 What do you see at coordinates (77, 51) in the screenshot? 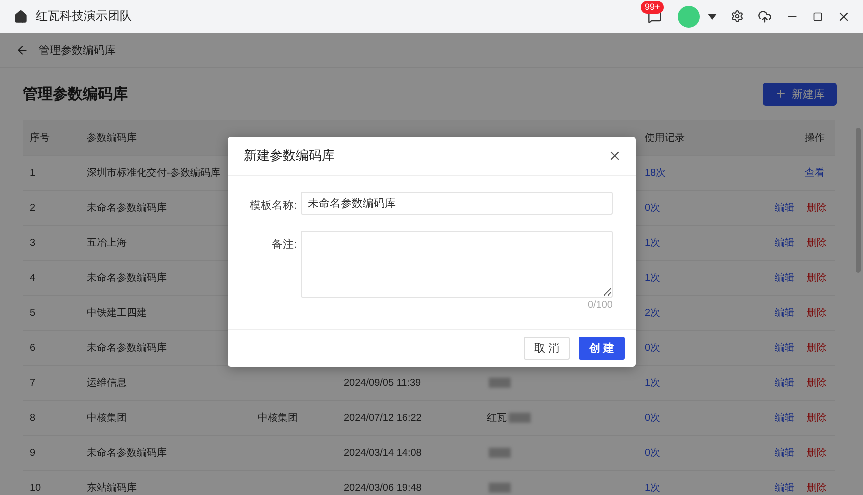
I see `breadcrumb: 管理参数编码库` at bounding box center [77, 51].